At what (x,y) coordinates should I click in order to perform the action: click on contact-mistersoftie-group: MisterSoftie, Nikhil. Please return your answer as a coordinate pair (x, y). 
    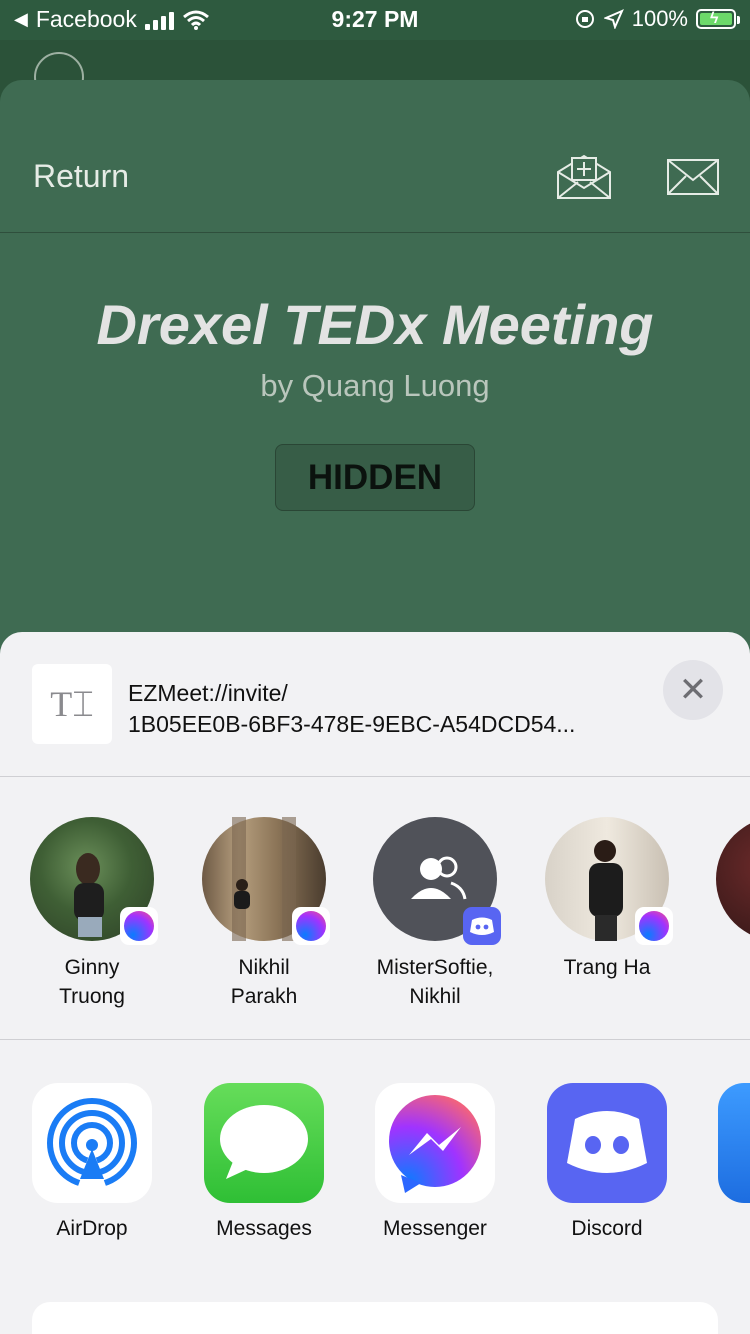
    Looking at the image, I should click on (435, 914).